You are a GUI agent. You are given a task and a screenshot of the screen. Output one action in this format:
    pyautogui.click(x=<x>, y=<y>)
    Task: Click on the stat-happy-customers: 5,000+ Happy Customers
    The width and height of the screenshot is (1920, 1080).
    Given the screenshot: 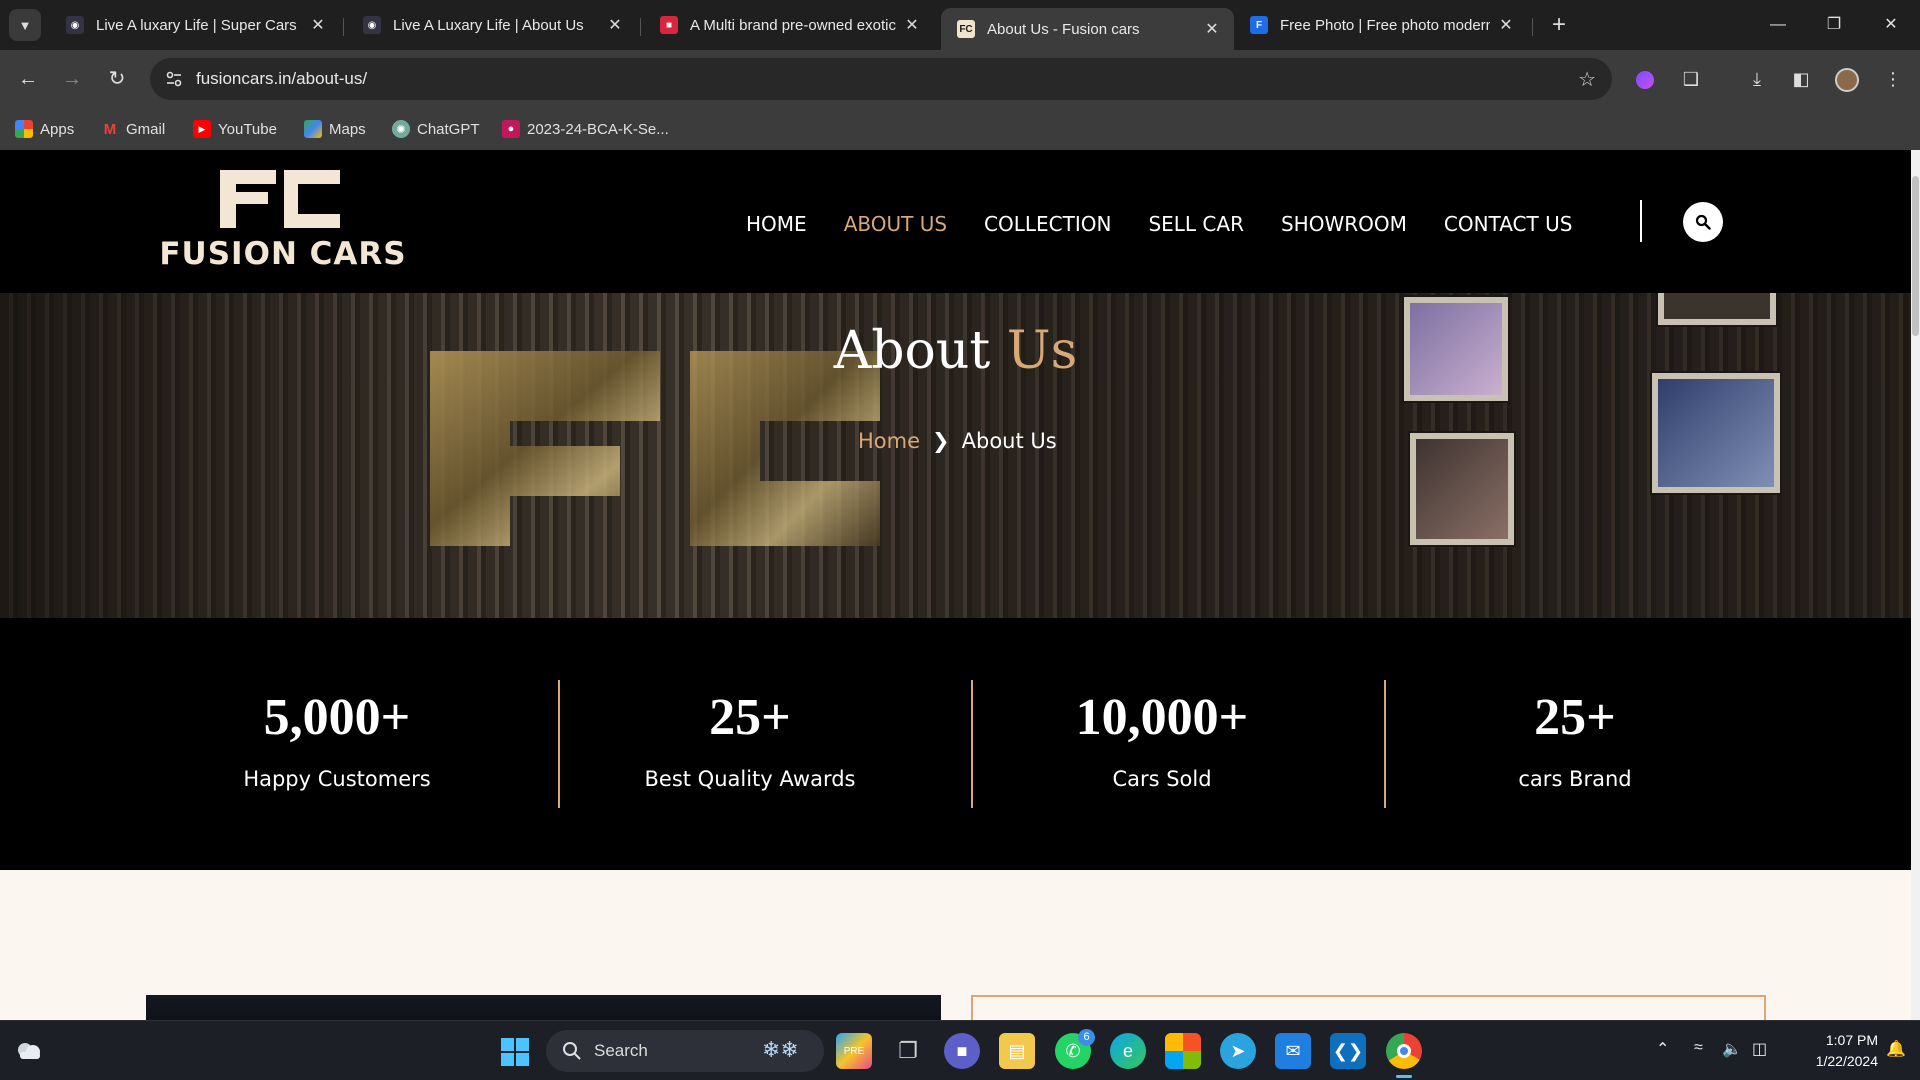 What is the action you would take?
    pyautogui.click(x=337, y=744)
    